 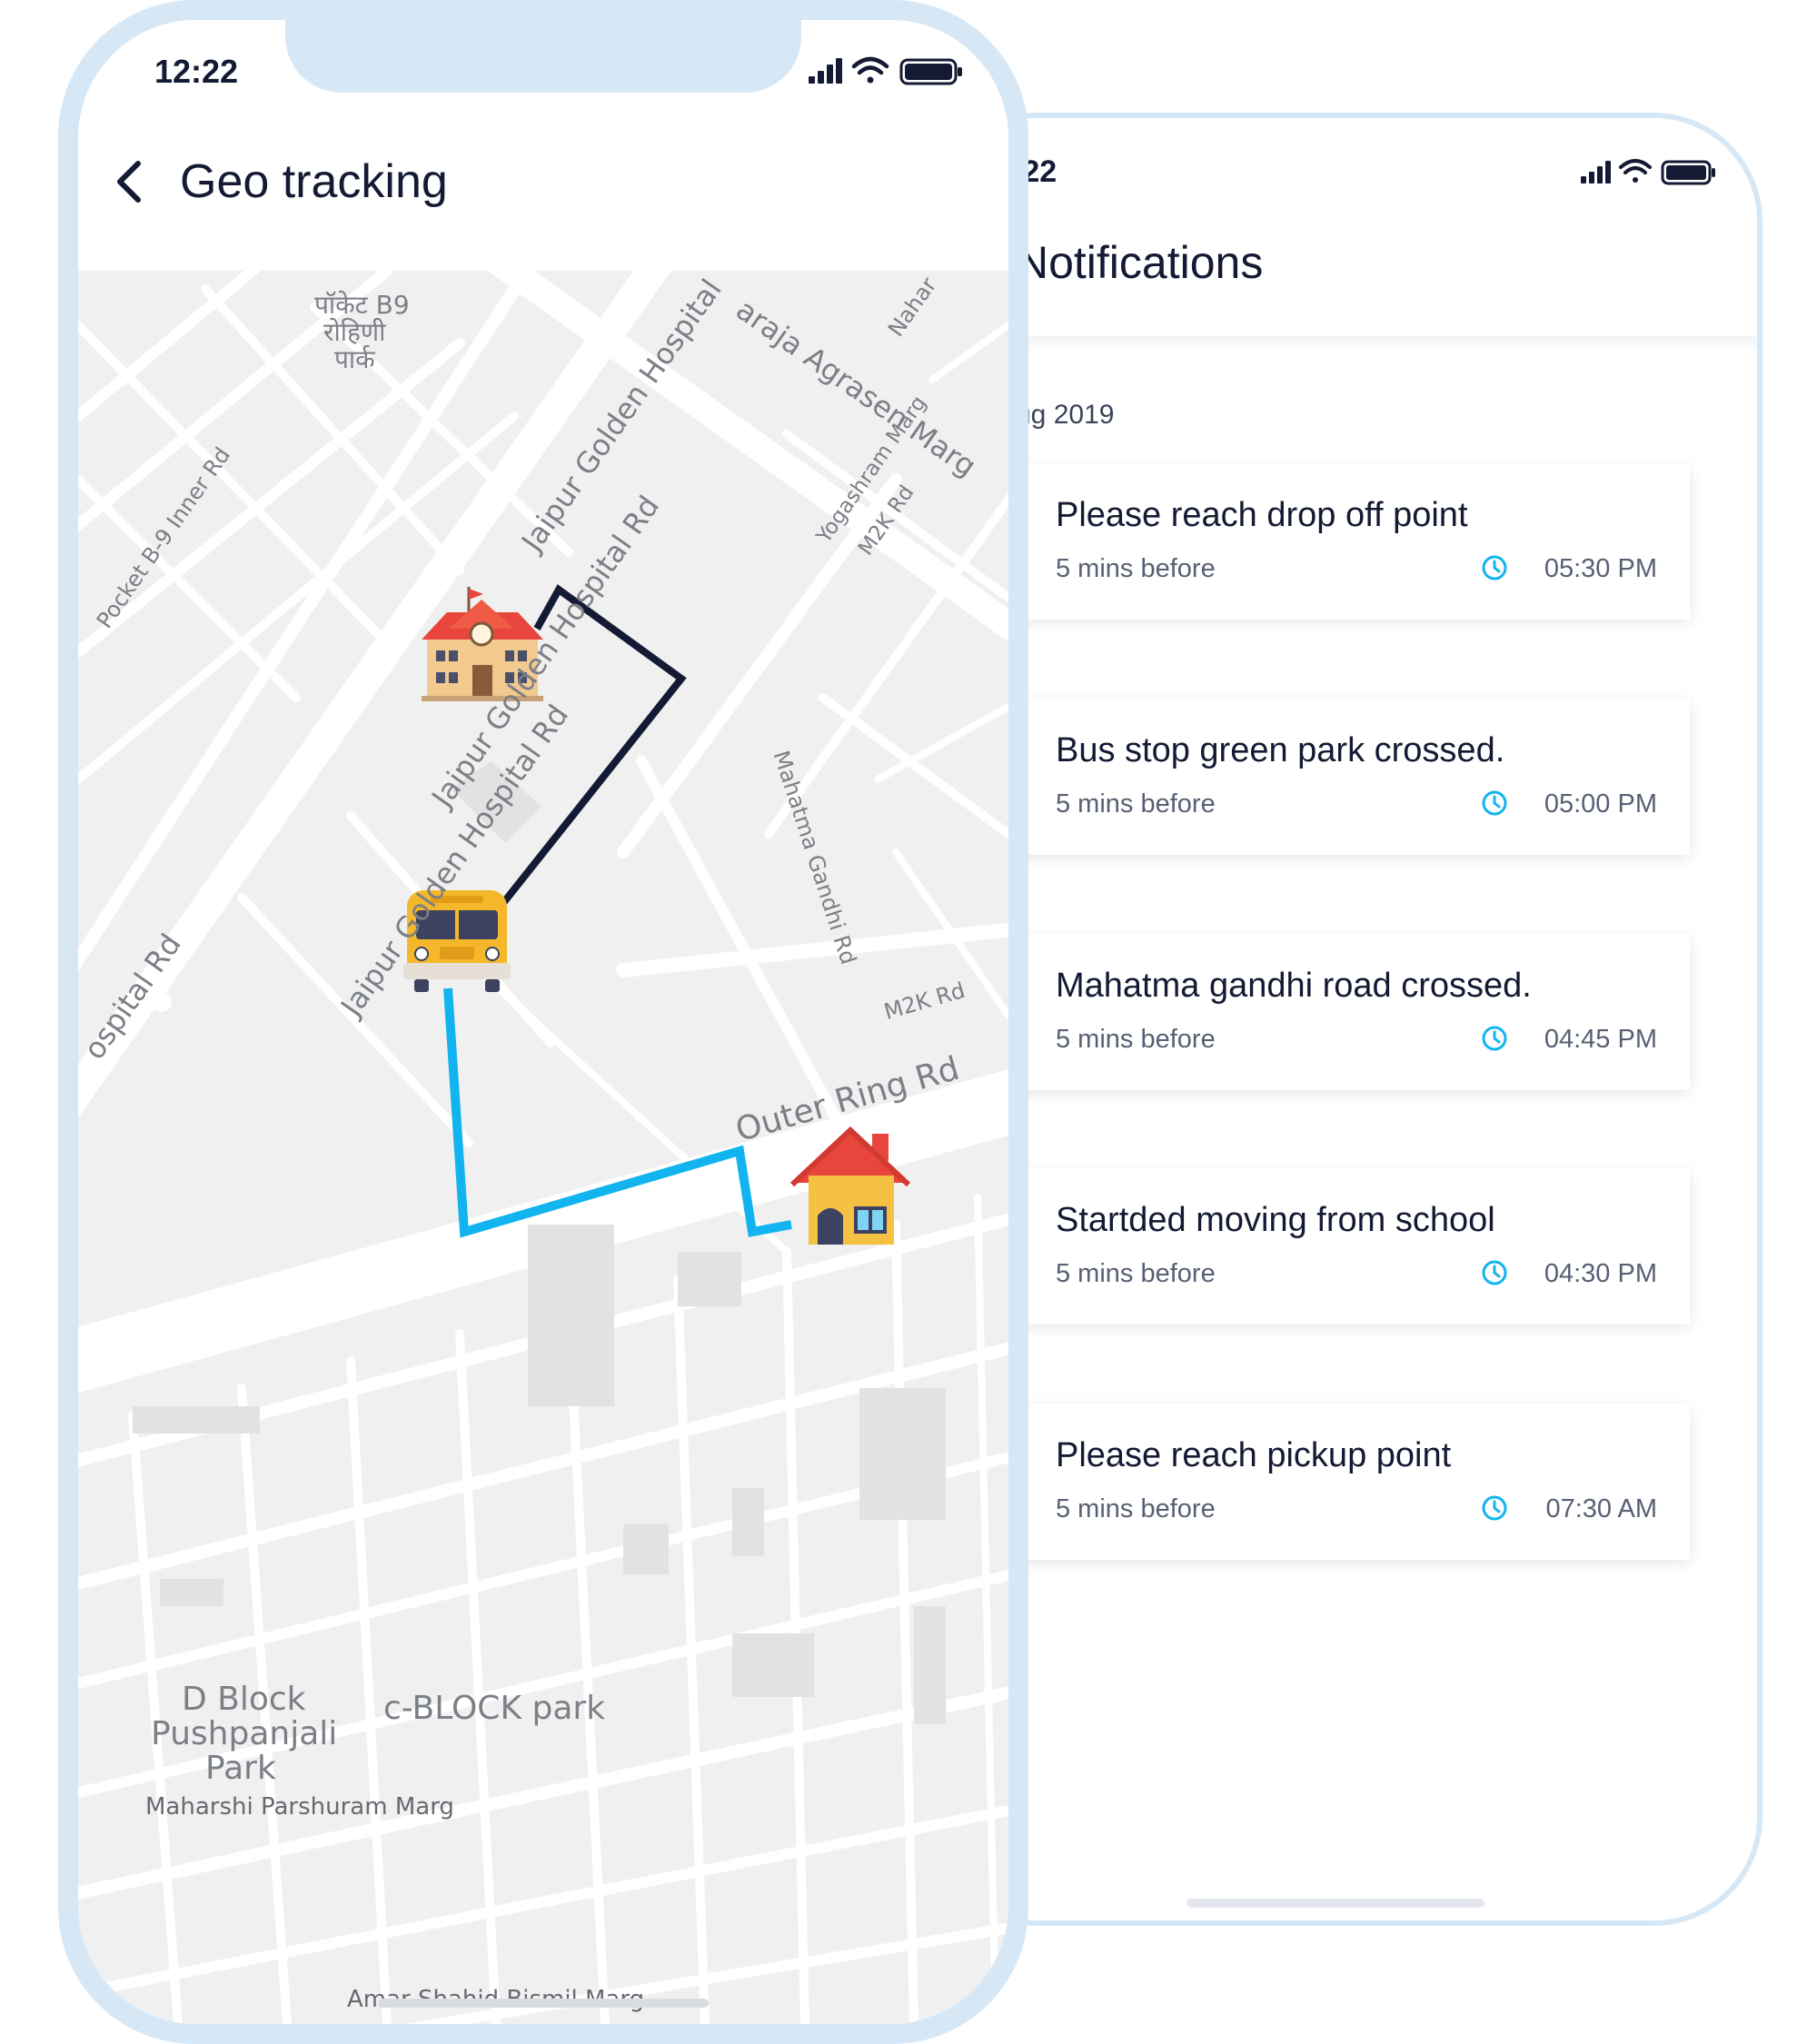 What do you see at coordinates (314, 182) in the screenshot?
I see `page-title: Geo tracking` at bounding box center [314, 182].